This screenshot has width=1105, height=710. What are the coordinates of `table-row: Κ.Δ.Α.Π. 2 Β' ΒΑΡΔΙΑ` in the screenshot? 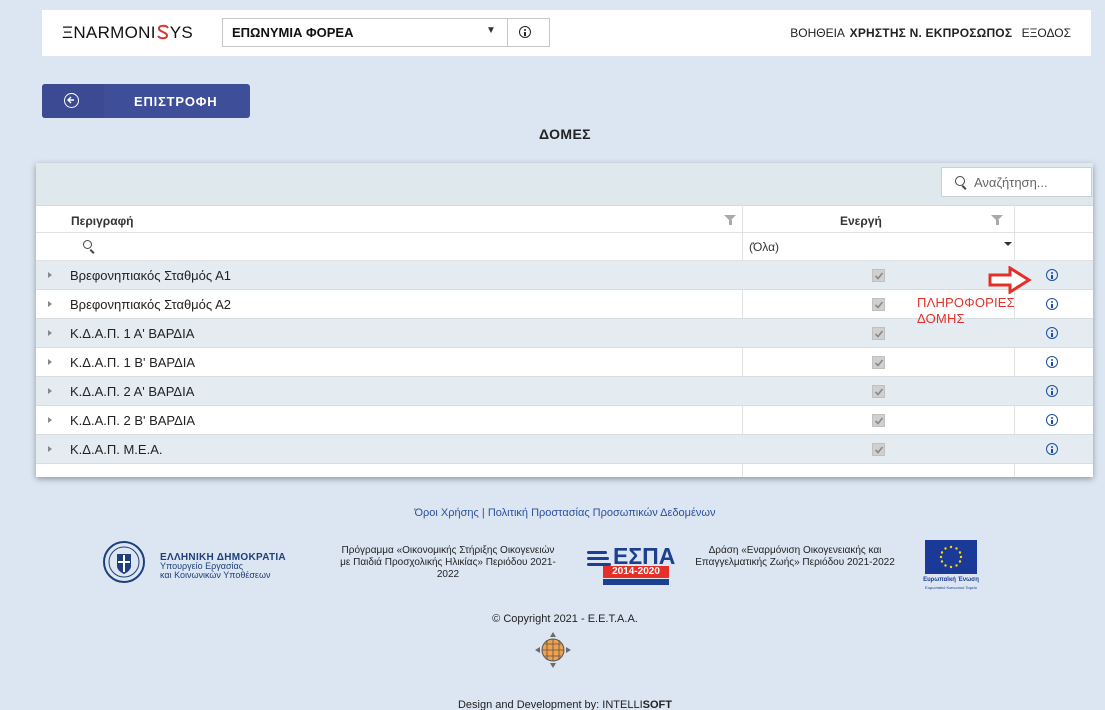 It's located at (564, 420).